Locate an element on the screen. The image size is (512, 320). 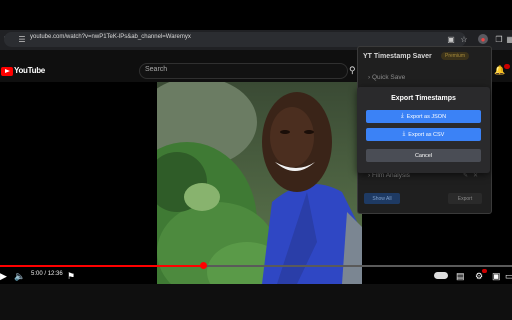
play-icon: ▶ is located at coordinates (3, 276).